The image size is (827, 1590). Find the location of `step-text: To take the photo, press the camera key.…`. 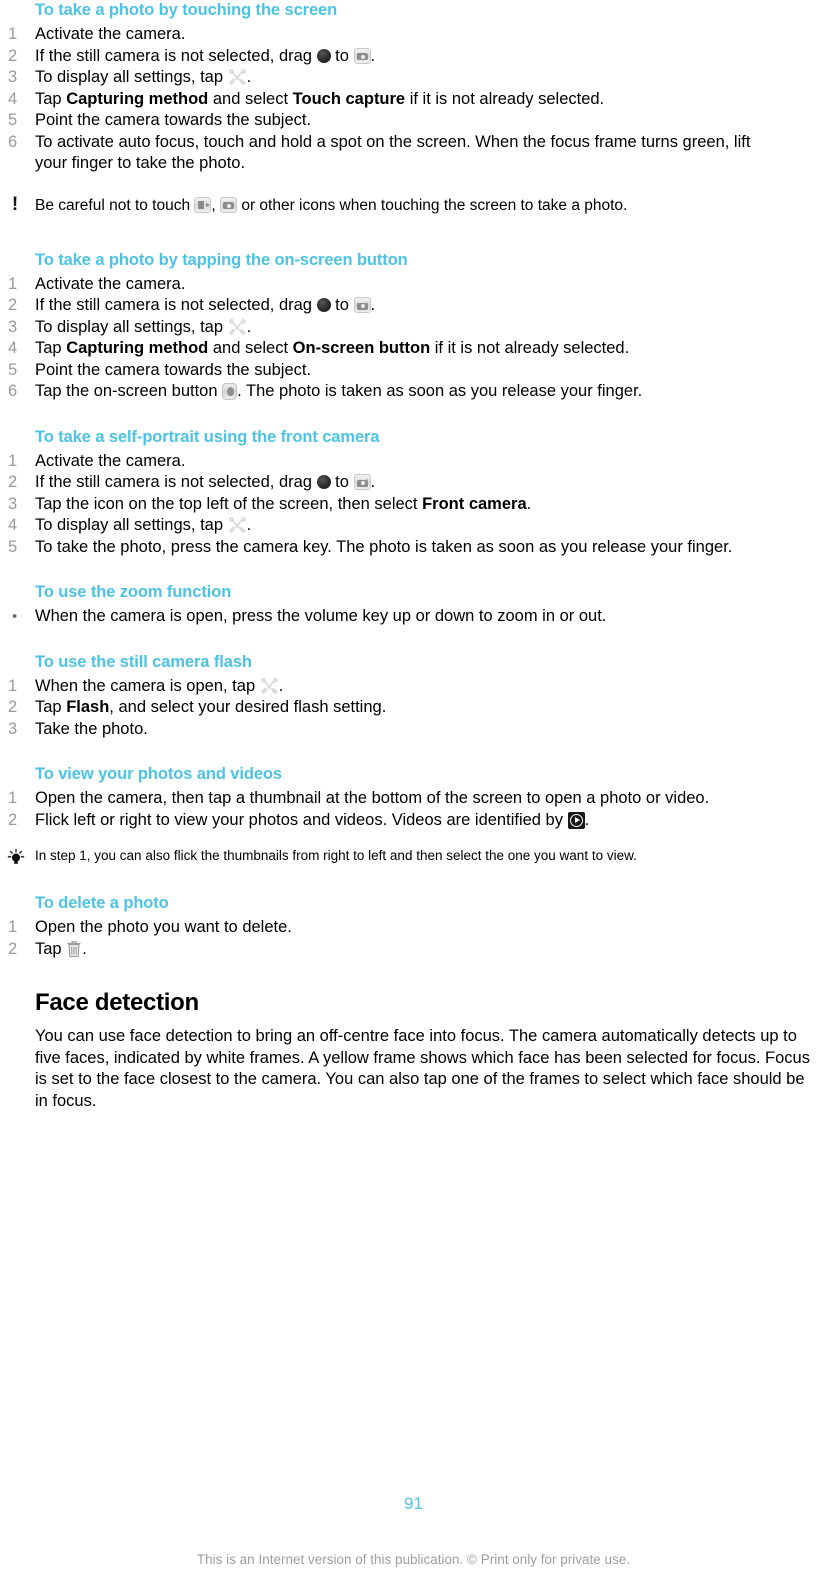

step-text: To take the photo, press the camera key.… is located at coordinates (384, 546).